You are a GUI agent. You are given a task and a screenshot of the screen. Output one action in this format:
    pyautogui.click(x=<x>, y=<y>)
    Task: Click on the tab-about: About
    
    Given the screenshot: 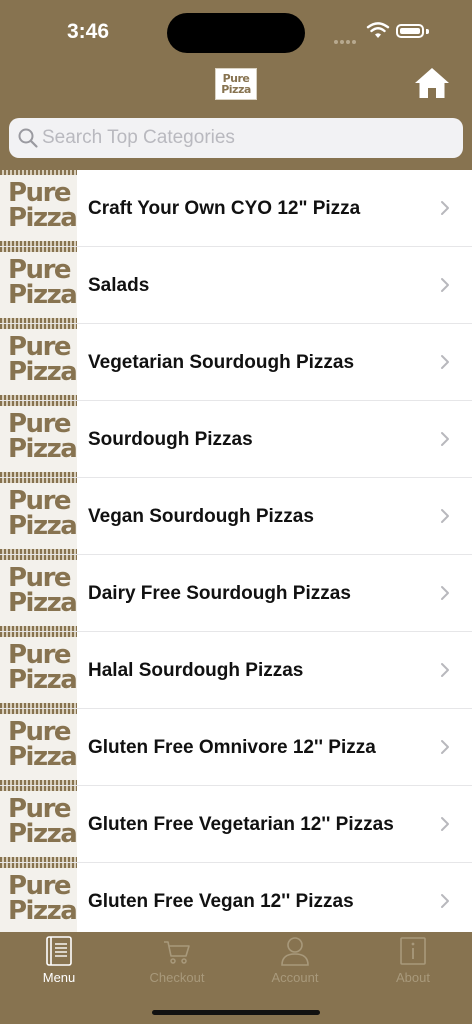 What is the action you would take?
    pyautogui.click(x=413, y=962)
    